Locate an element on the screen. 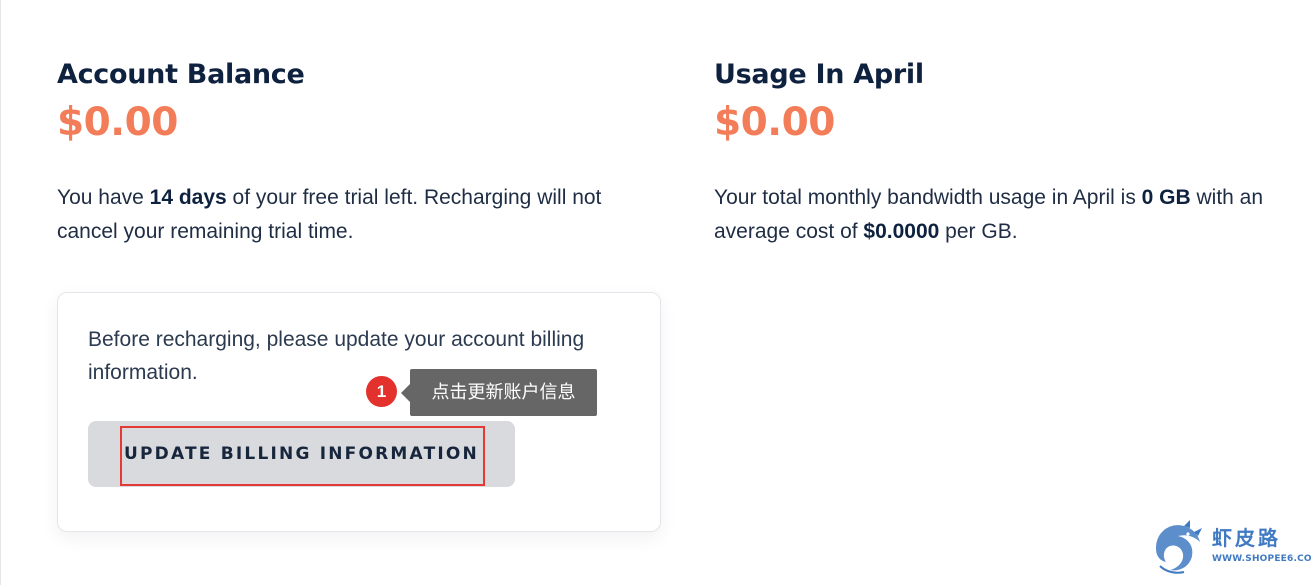 The image size is (1311, 585). watermark-title: 虾皮路 is located at coordinates (1246, 538).